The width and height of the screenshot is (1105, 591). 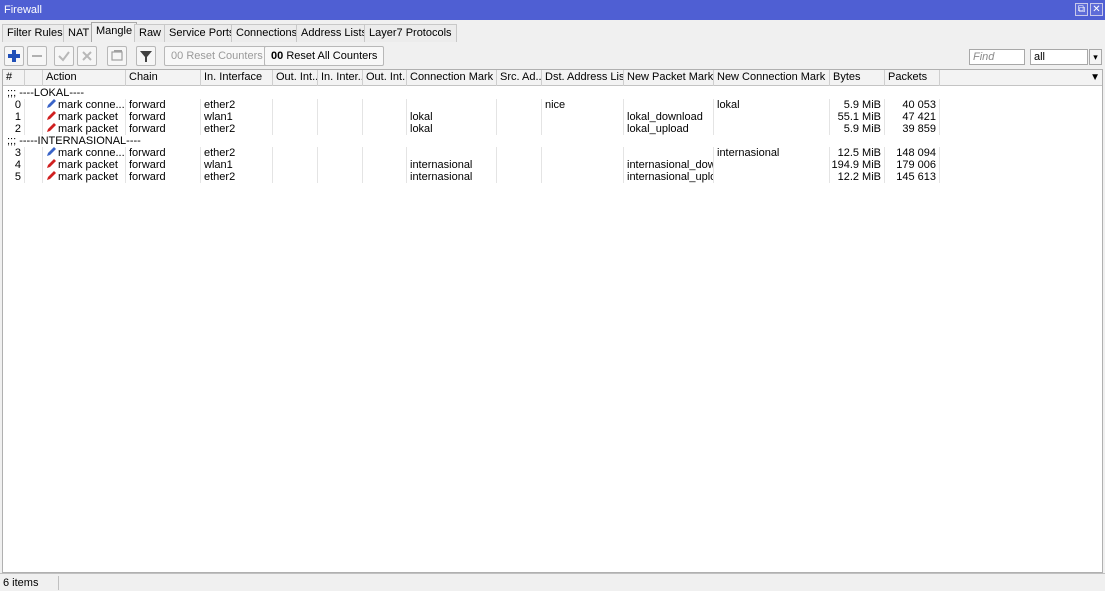 What do you see at coordinates (997, 57) in the screenshot?
I see `find-input: Find` at bounding box center [997, 57].